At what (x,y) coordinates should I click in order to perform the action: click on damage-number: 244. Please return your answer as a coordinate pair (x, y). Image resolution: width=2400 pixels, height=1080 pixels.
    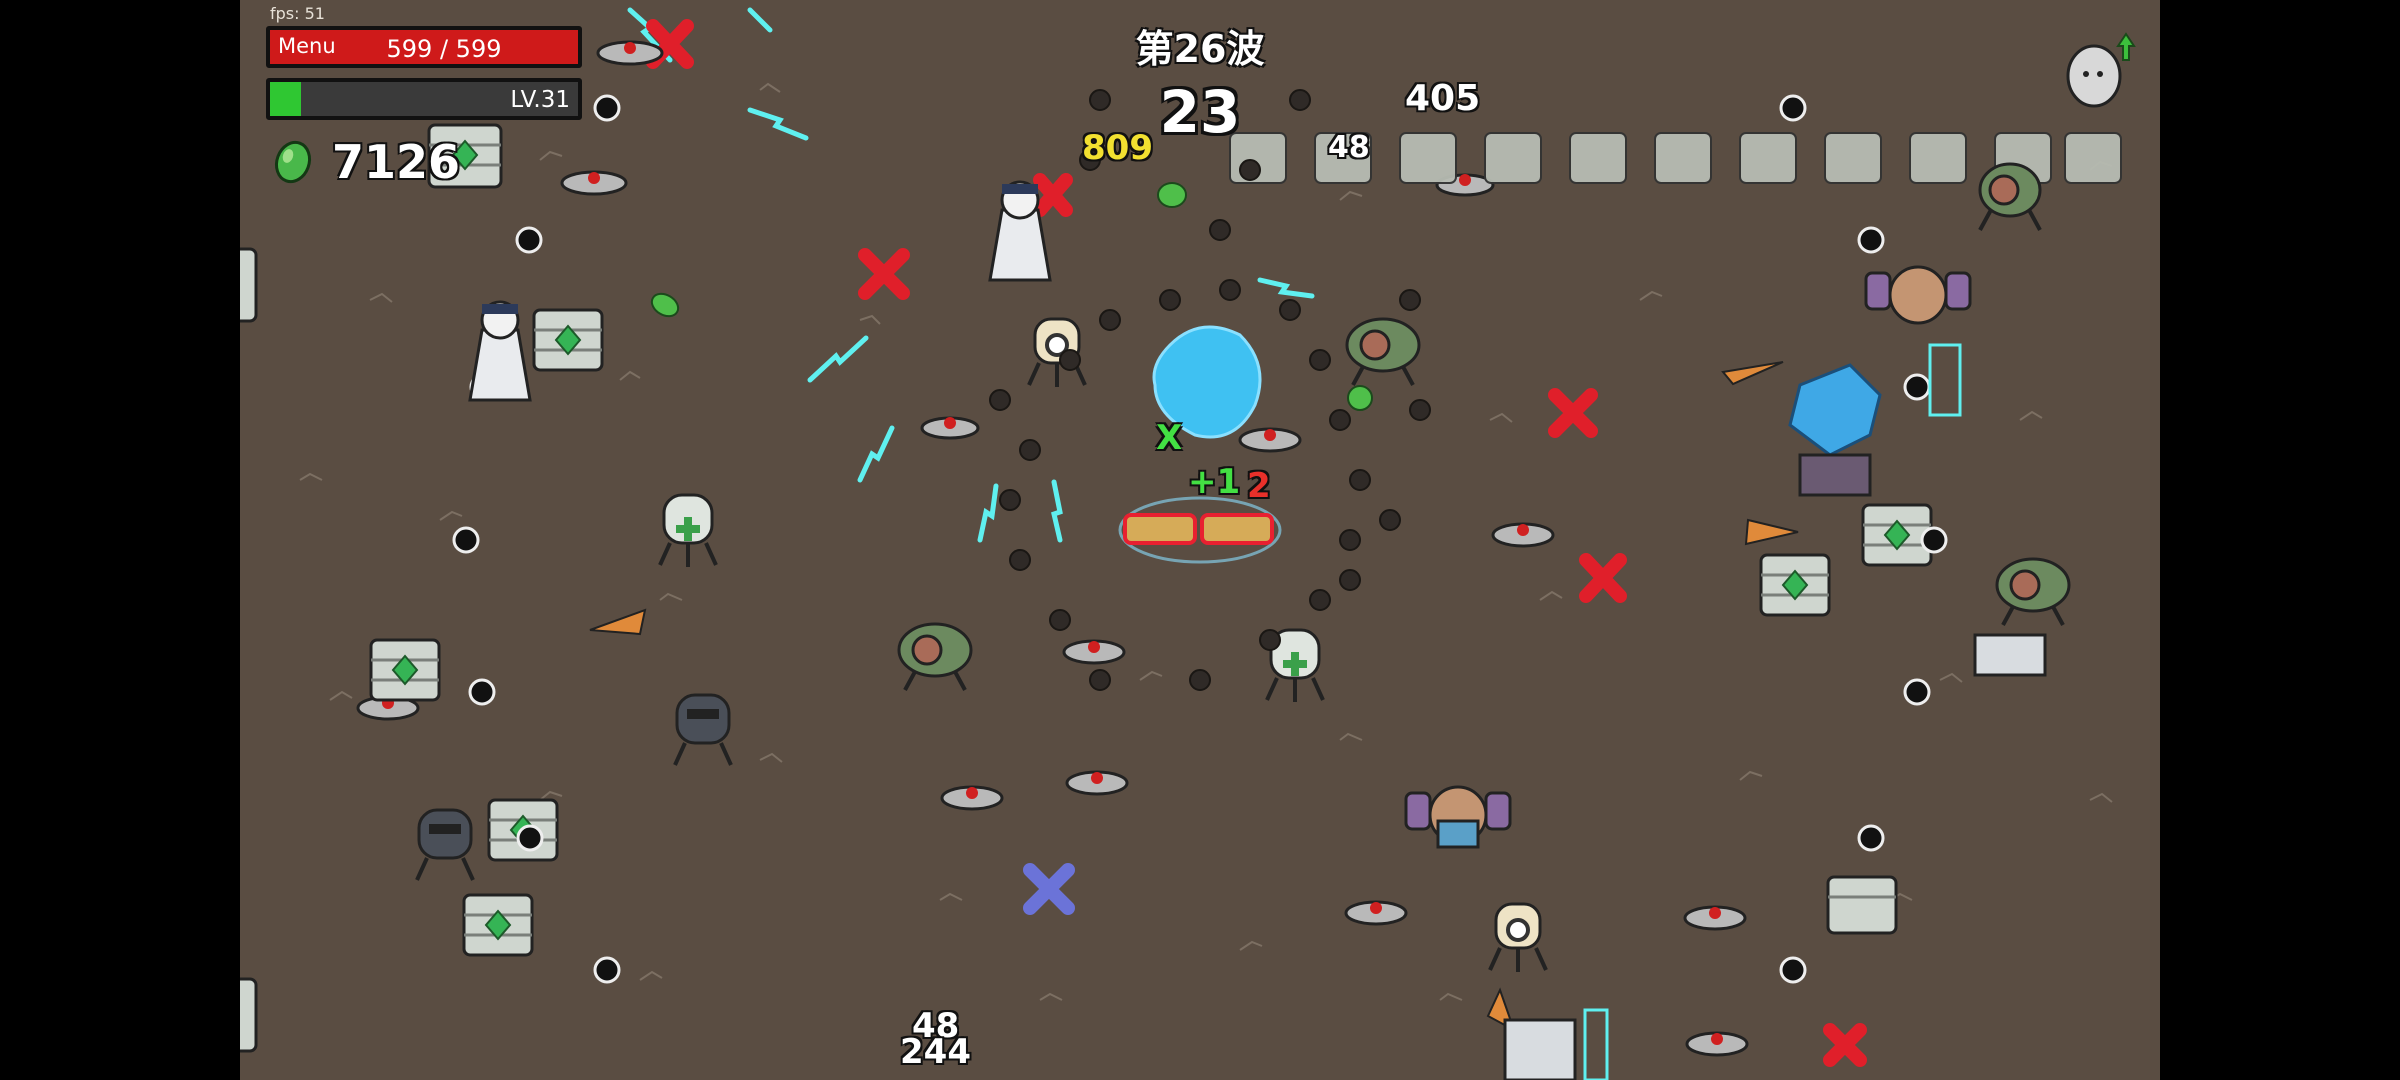
    Looking at the image, I should click on (935, 1052).